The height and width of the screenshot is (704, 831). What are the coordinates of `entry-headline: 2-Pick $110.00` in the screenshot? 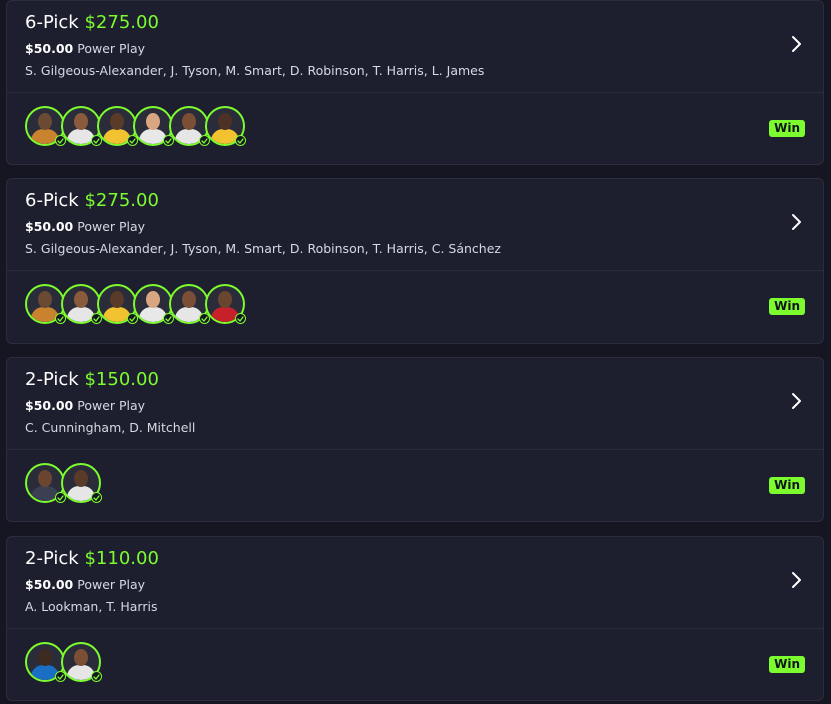 It's located at (92, 559).